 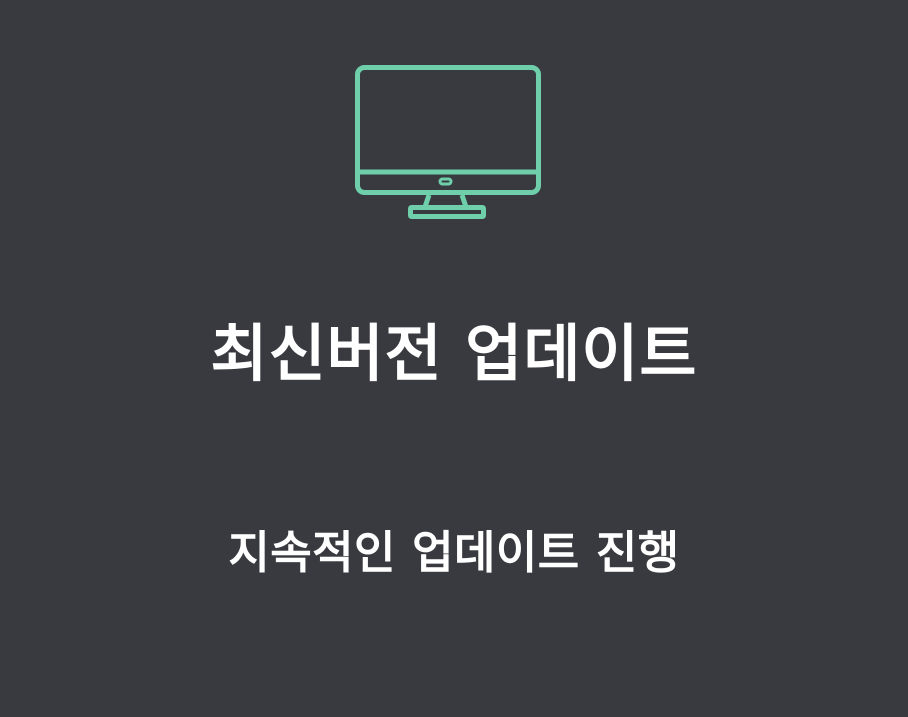 I want to click on feature-subtitle: 지속적인 업데이트 진행, so click(x=454, y=552).